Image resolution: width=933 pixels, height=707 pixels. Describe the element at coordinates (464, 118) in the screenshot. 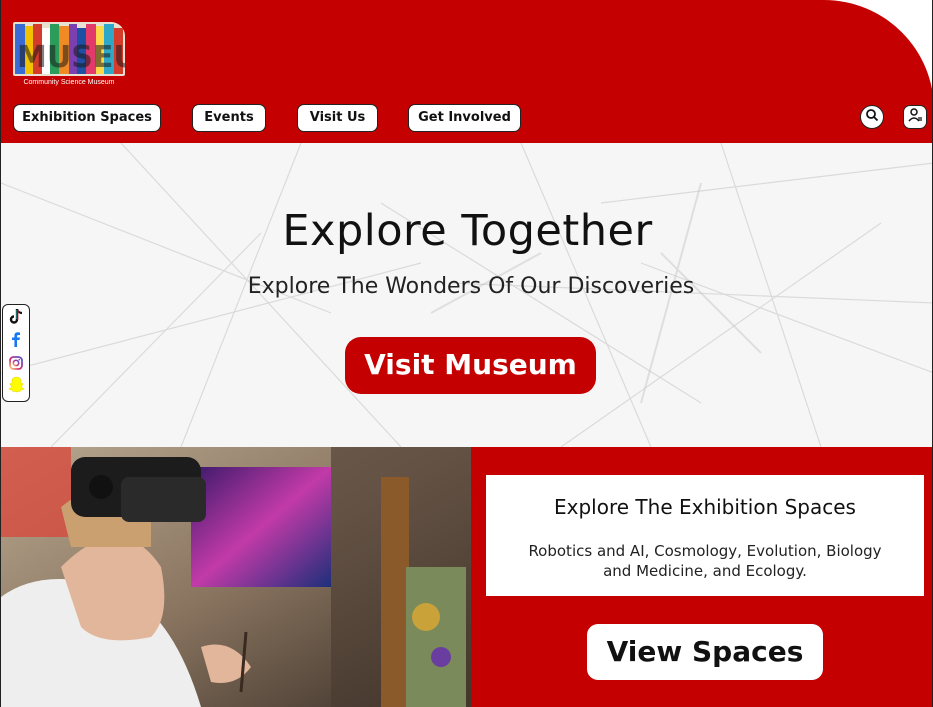

I see `nav-get-involved-button: Get Involved` at that location.